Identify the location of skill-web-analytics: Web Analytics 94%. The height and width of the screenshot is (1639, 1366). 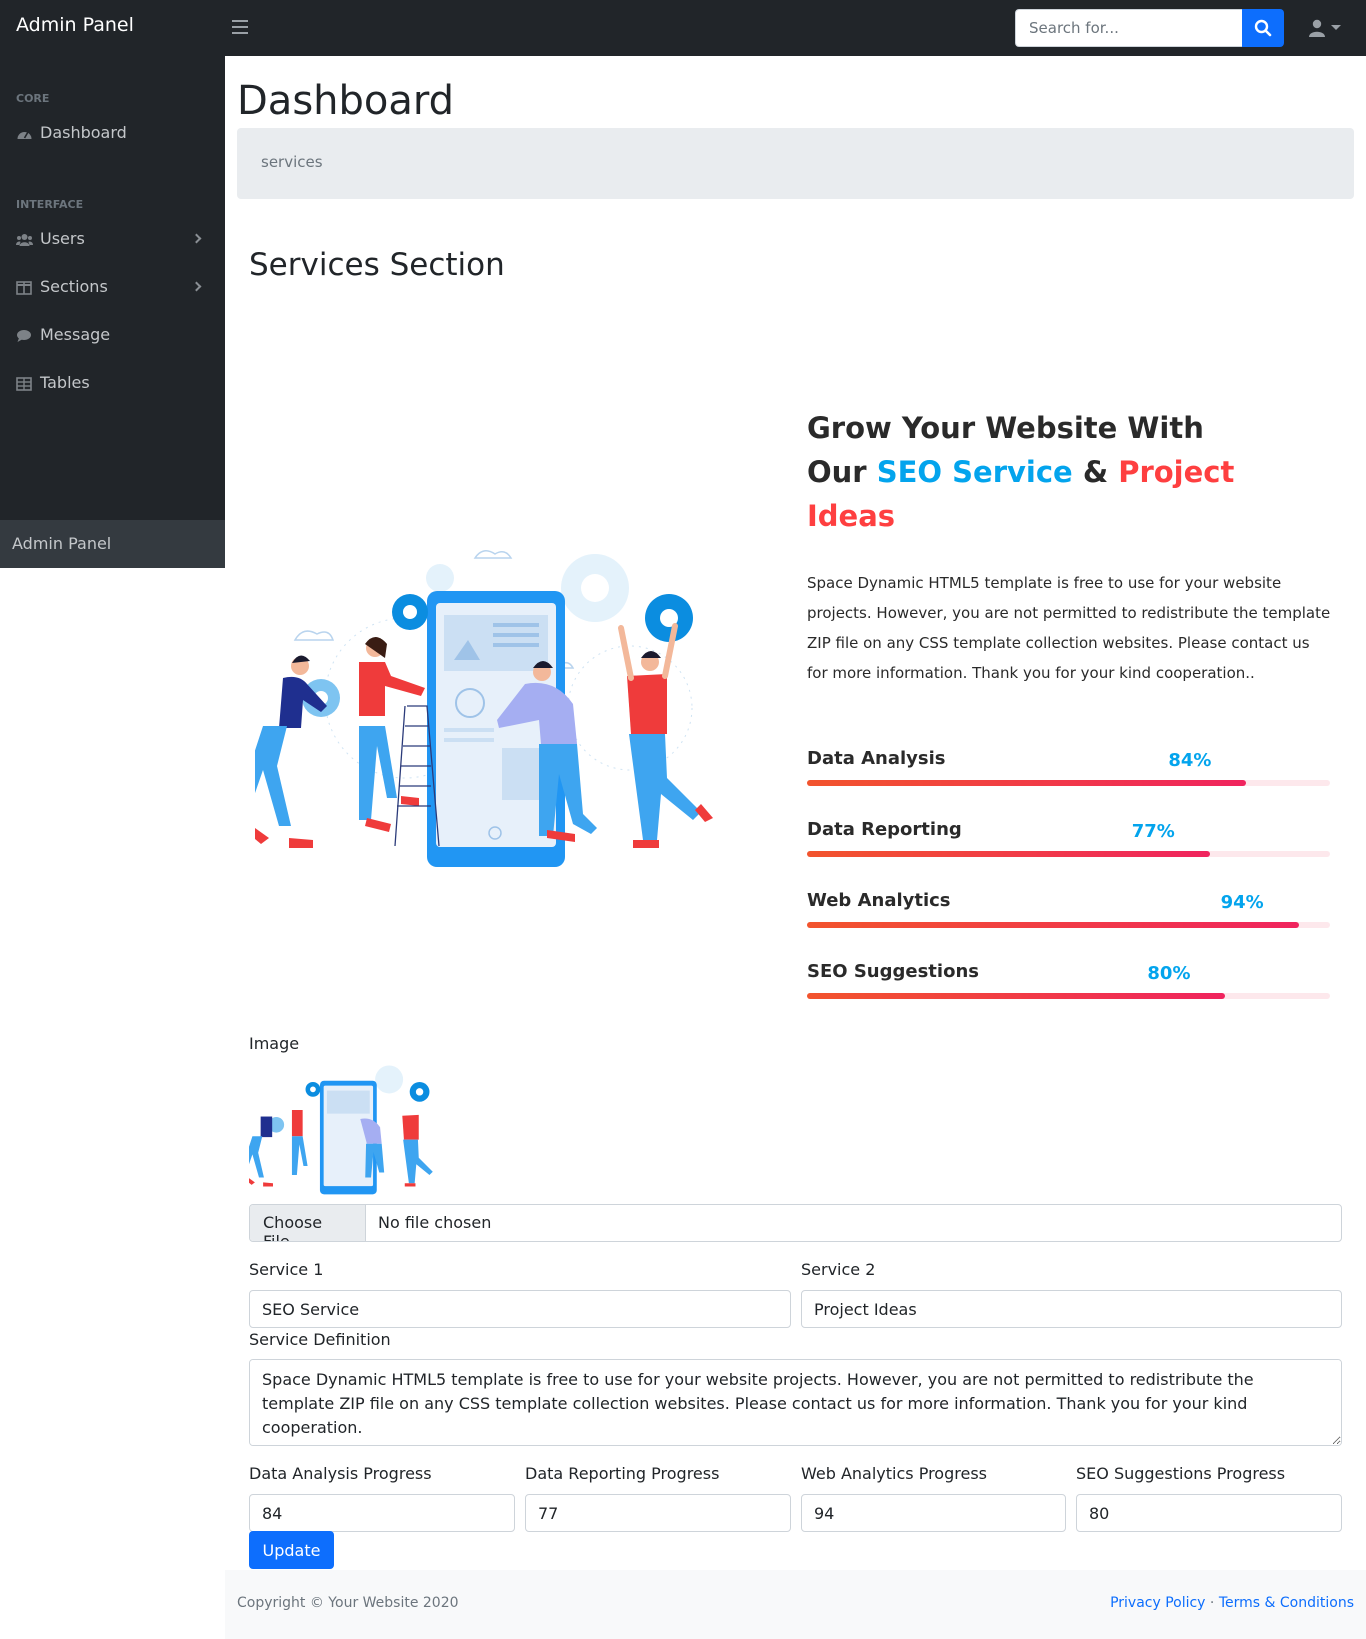
(1068, 910).